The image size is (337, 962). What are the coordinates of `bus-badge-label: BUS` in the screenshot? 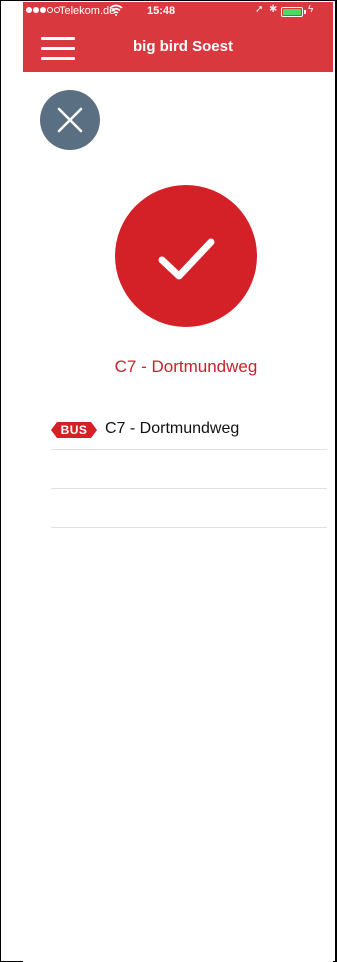 It's located at (74, 430).